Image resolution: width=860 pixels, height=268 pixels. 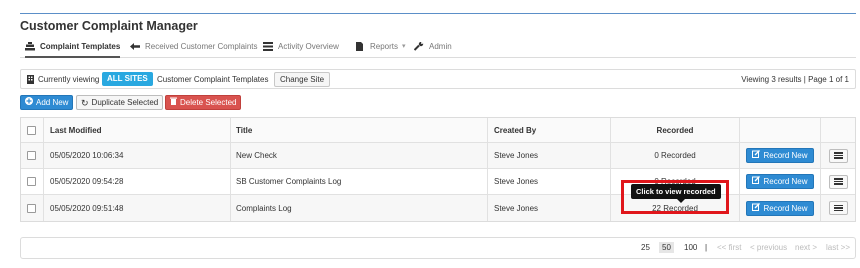 What do you see at coordinates (359, 155) in the screenshot?
I see `cell-title: New Check` at bounding box center [359, 155].